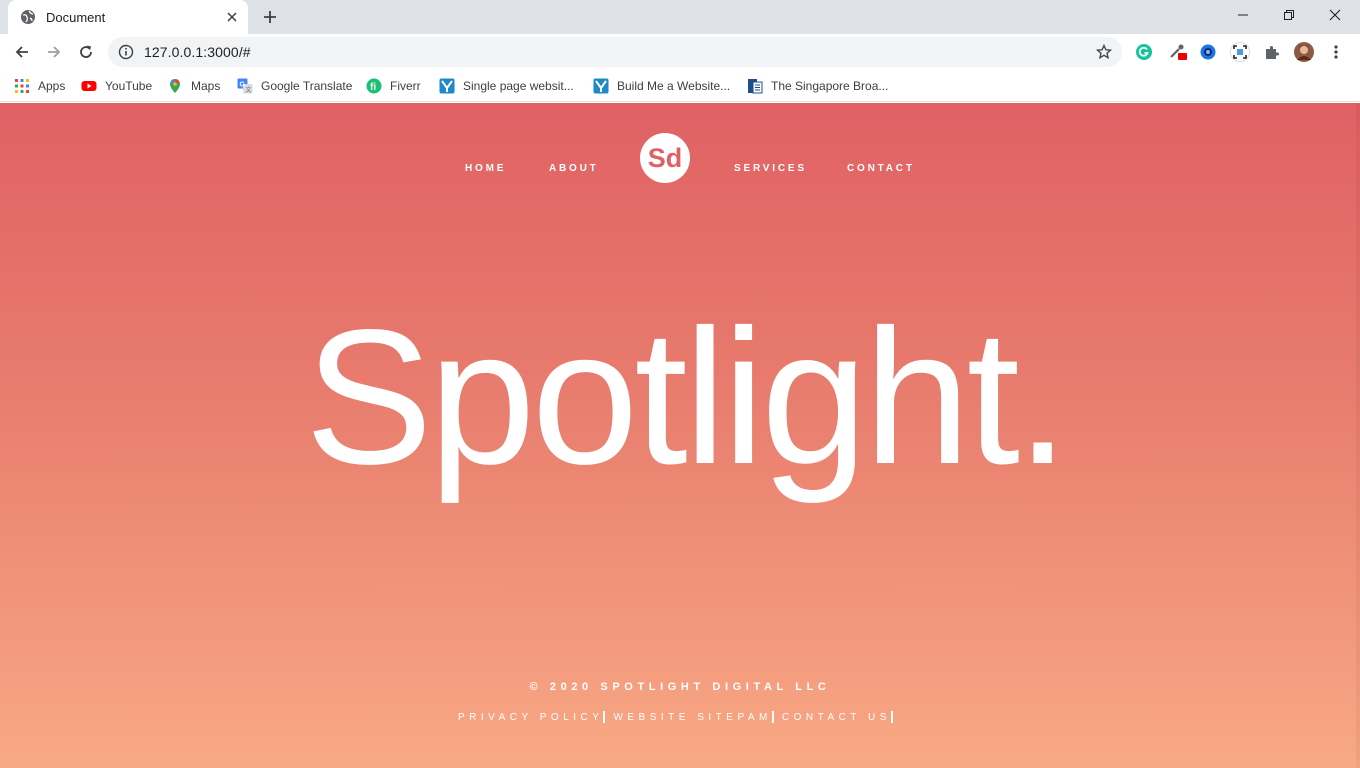 This screenshot has width=1360, height=768. Describe the element at coordinates (128, 17) in the screenshot. I see `browser-tab: Document` at that location.